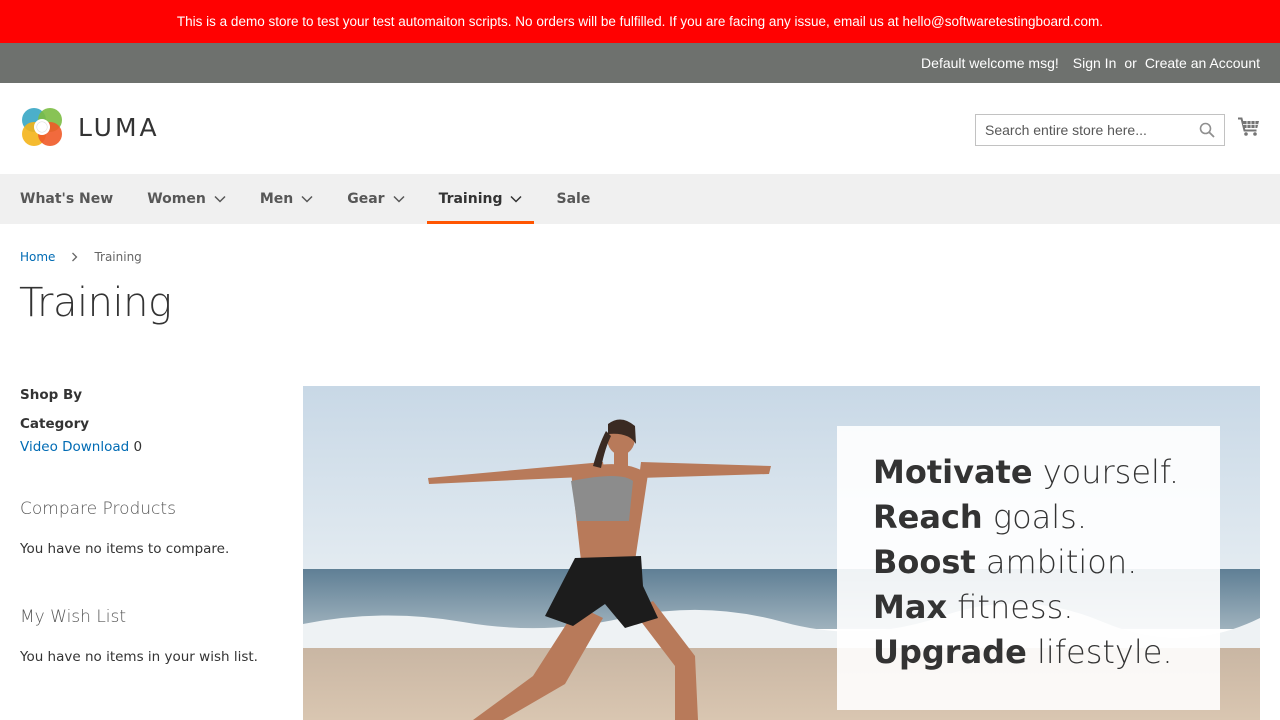 Image resolution: width=1280 pixels, height=720 pixels. What do you see at coordinates (276, 199) in the screenshot?
I see `nav-label: Men` at bounding box center [276, 199].